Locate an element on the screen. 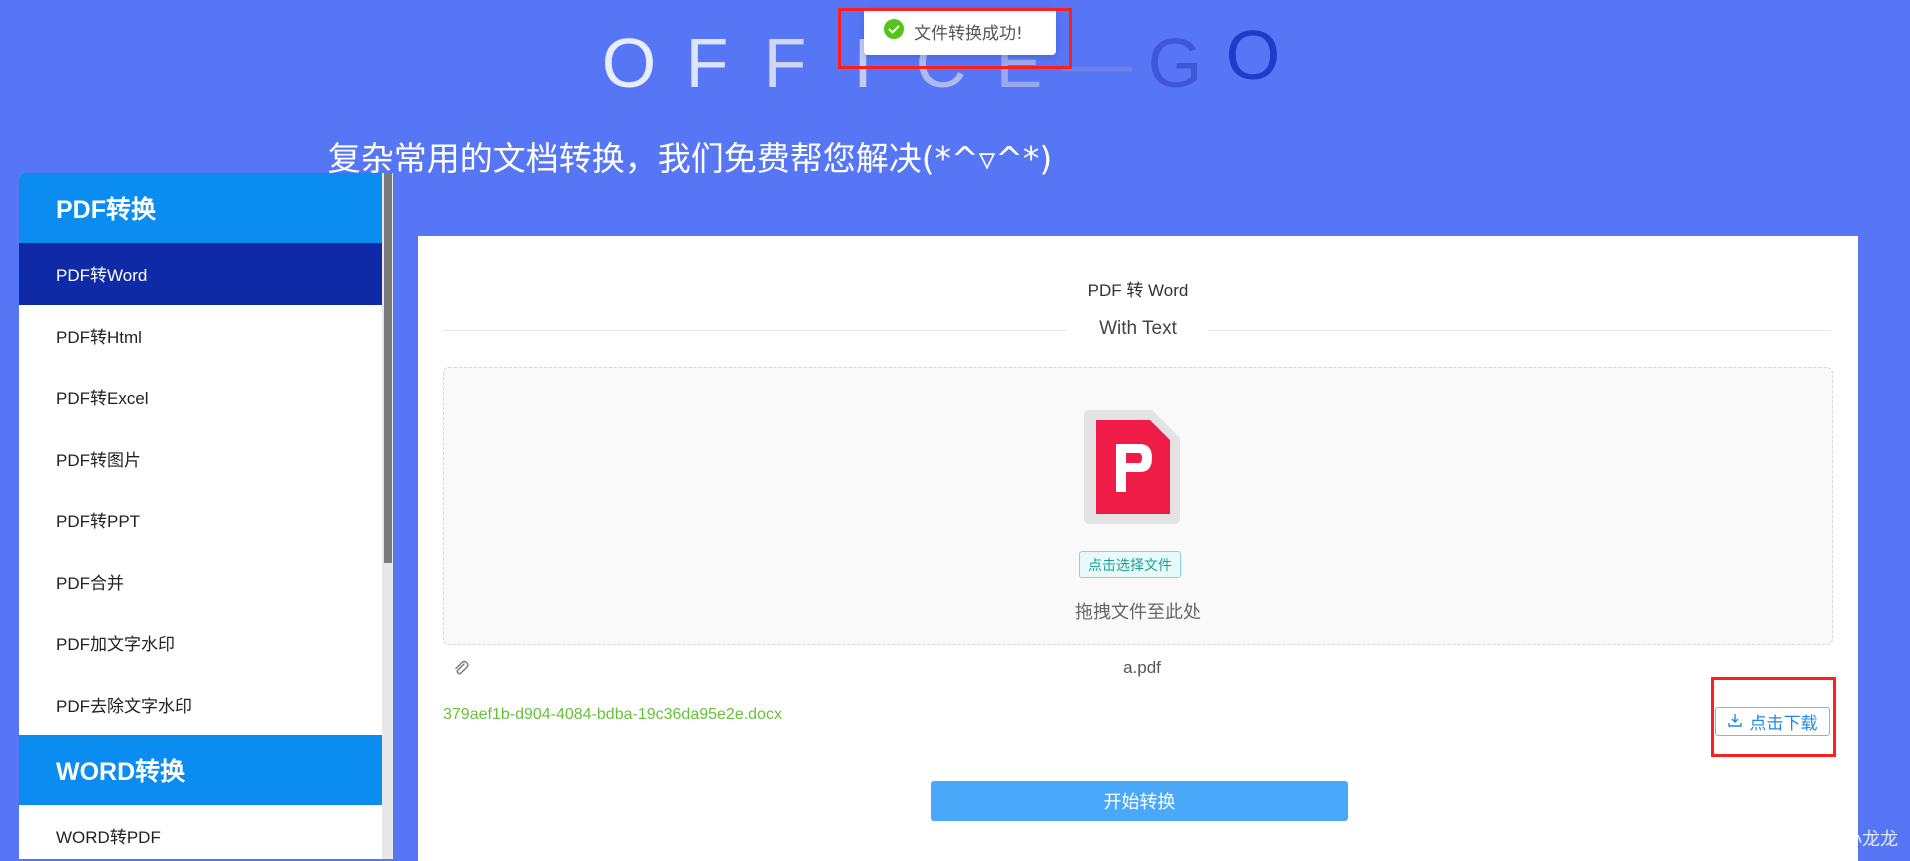 The height and width of the screenshot is (861, 1910). logo-letter: G is located at coordinates (1175, 63).